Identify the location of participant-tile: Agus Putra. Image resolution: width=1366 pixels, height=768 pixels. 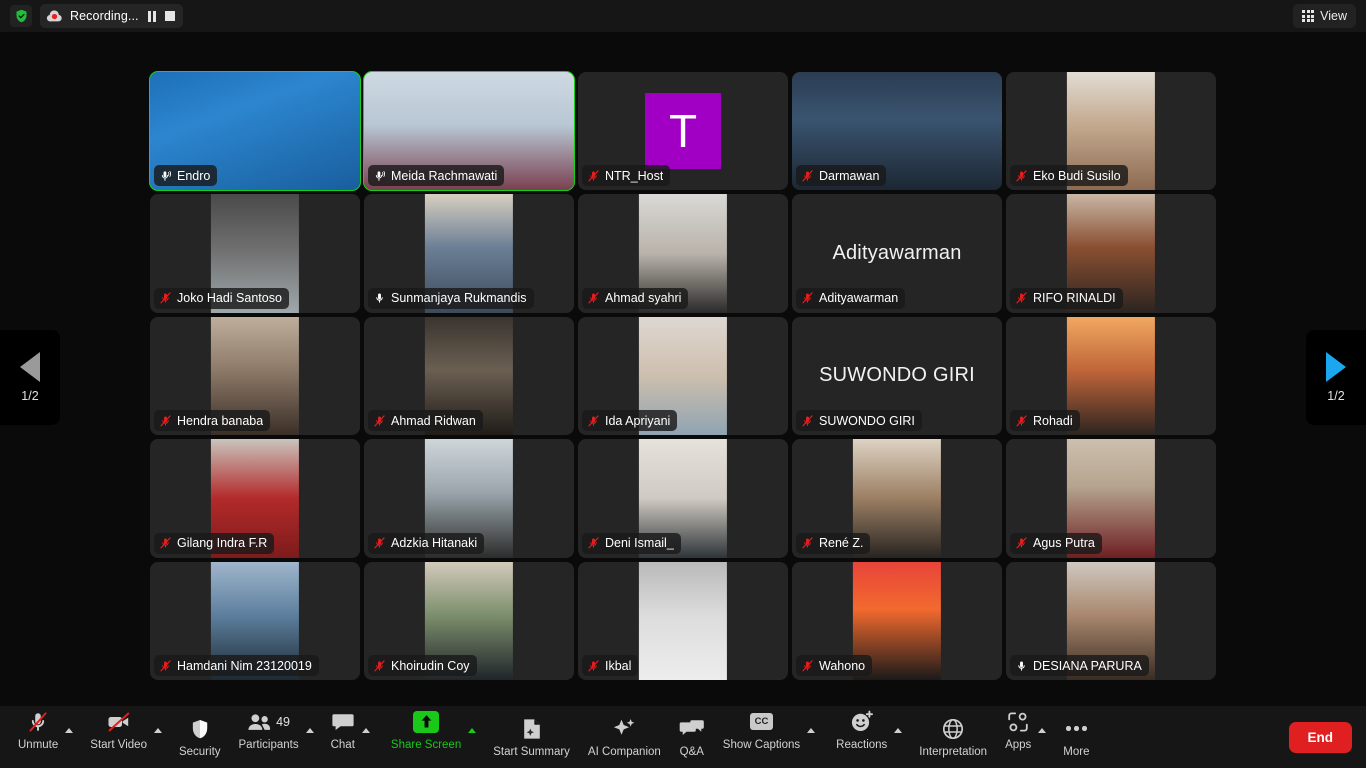
(1111, 498).